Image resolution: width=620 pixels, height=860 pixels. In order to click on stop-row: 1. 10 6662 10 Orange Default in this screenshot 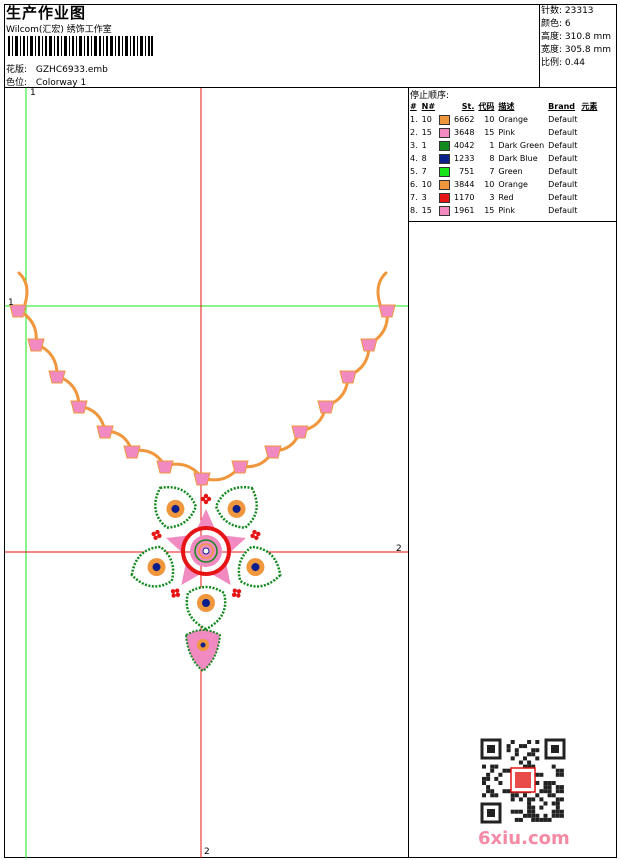, I will do `click(503, 119)`.